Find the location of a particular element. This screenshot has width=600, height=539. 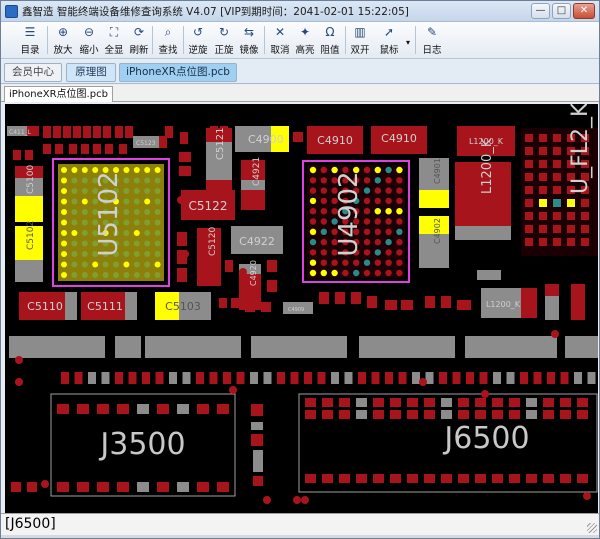

maximize-button: □ is located at coordinates (561, 11).